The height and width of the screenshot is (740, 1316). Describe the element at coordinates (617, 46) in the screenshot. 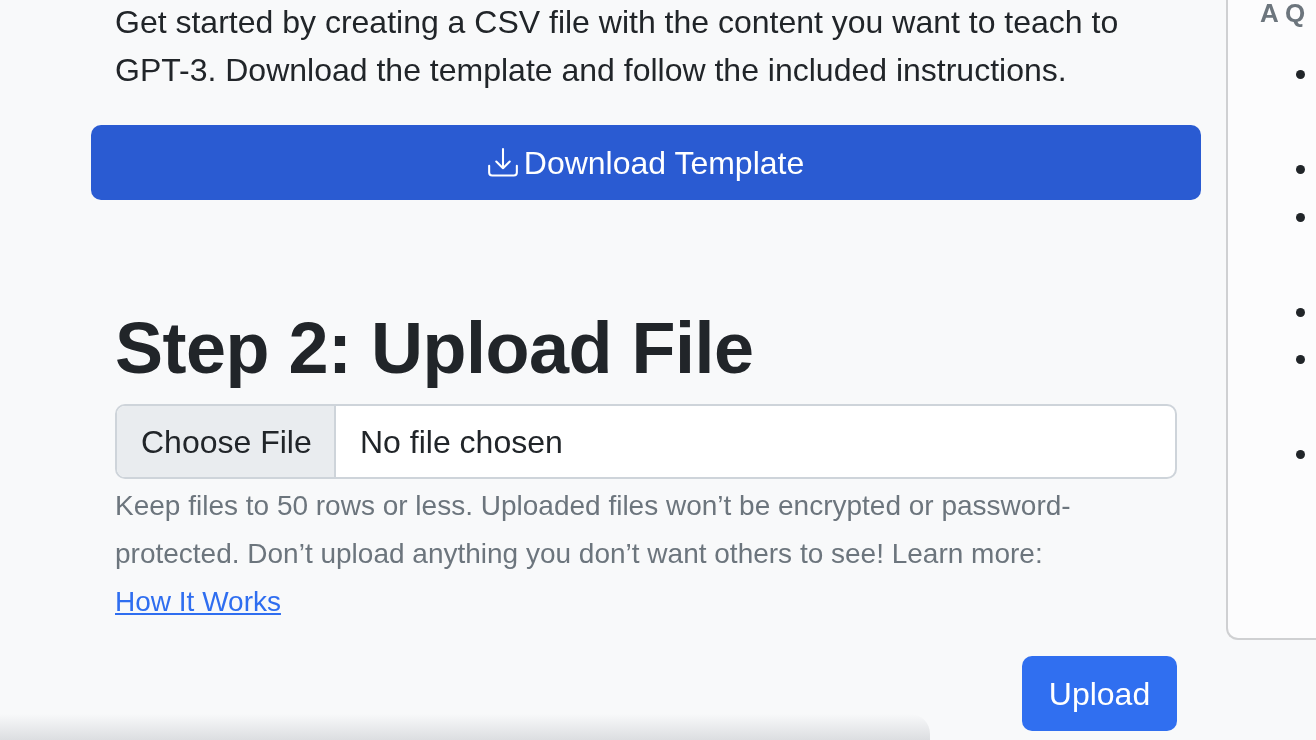

I see `intro-paragraph: Get started by creating a CSV file with the content you want to teach to GPT-3. Download the template and follow the included instructions.` at that location.